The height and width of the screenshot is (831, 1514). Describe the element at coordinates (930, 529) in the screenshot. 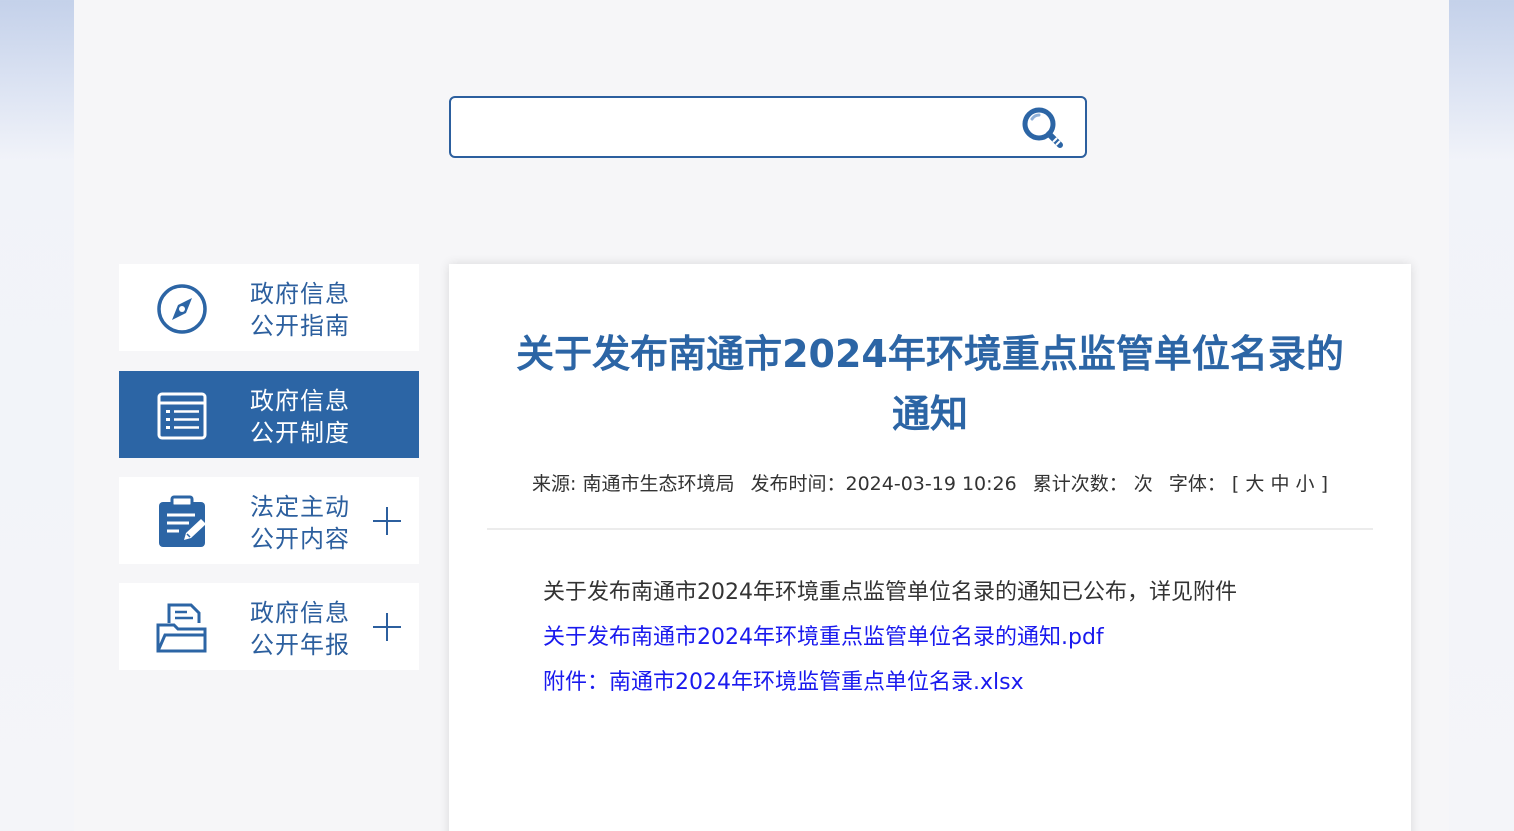

I see `meta-divider` at that location.